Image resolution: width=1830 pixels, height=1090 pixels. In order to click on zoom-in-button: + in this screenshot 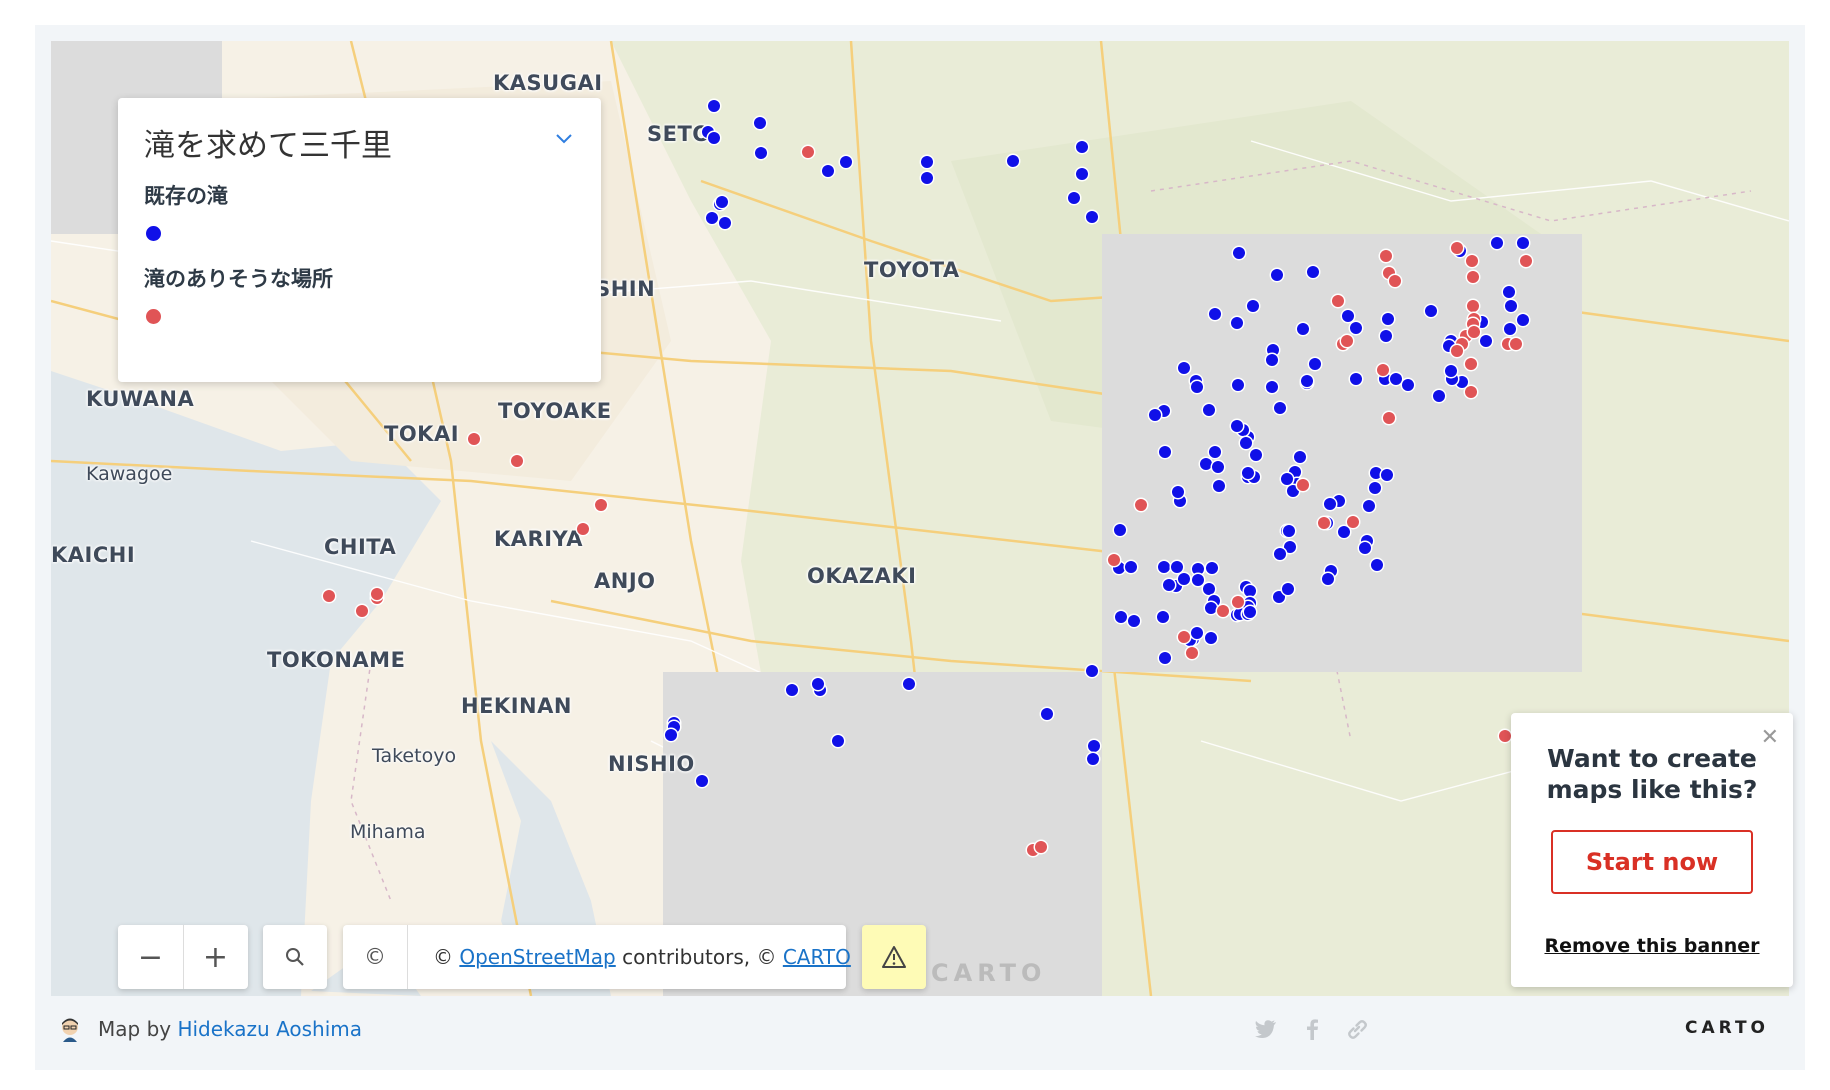, I will do `click(215, 957)`.